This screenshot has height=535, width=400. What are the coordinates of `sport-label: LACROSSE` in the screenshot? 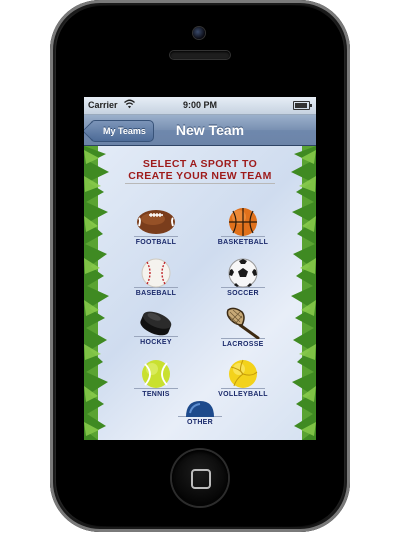 It's located at (243, 343).